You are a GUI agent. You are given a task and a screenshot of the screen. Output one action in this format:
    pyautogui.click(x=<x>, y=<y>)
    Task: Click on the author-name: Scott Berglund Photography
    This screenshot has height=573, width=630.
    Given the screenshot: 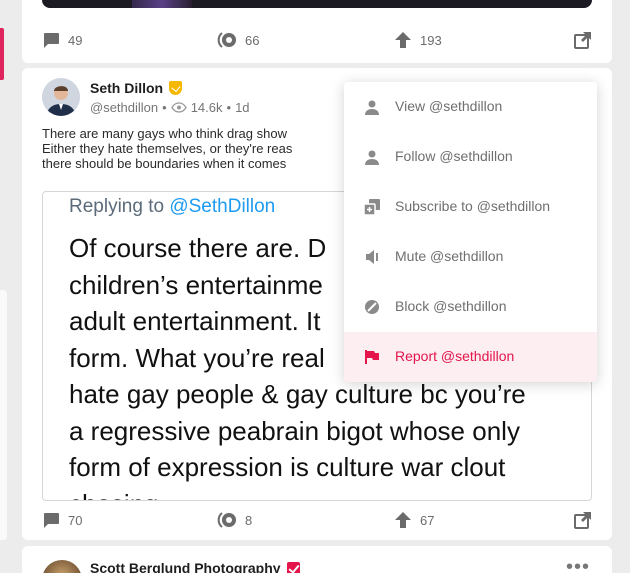 What is the action you would take?
    pyautogui.click(x=195, y=566)
    